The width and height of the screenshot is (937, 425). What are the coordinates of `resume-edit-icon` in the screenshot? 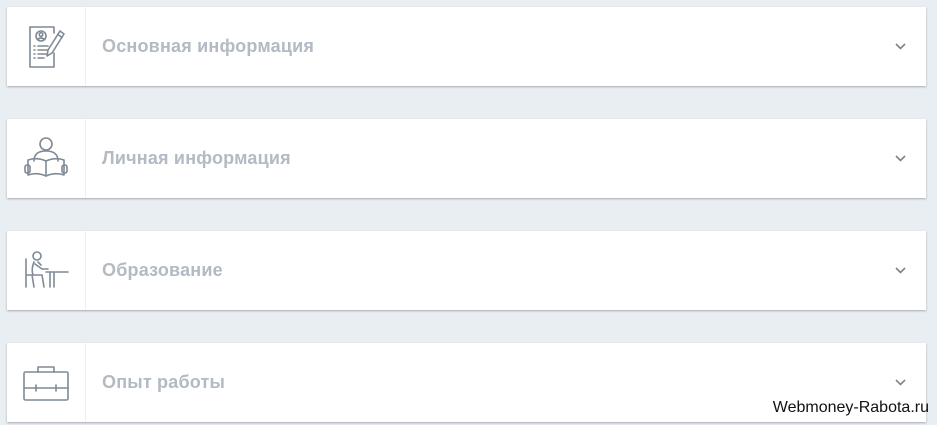 It's located at (47, 46).